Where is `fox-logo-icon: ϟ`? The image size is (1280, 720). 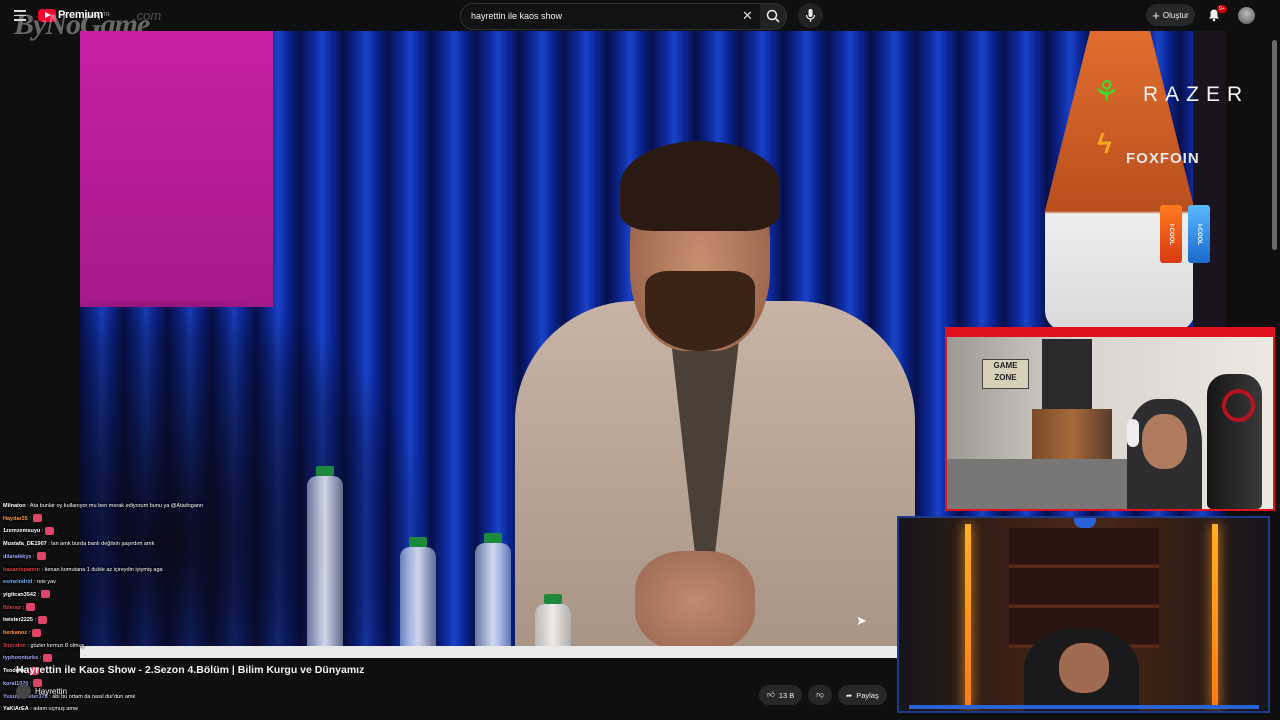 fox-logo-icon: ϟ is located at coordinates (1104, 143).